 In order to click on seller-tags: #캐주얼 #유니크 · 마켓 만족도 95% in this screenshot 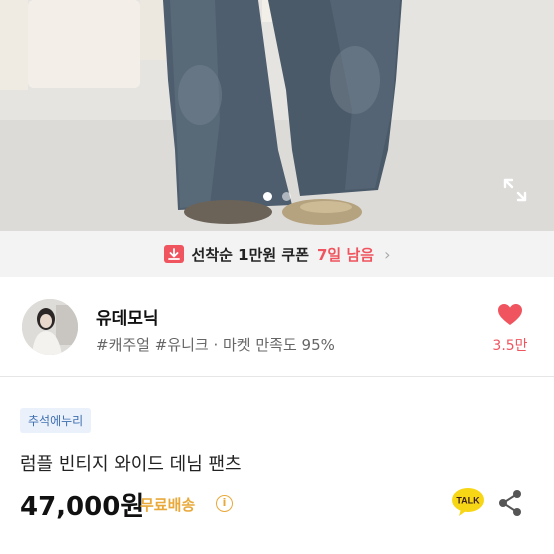, I will do `click(215, 345)`.